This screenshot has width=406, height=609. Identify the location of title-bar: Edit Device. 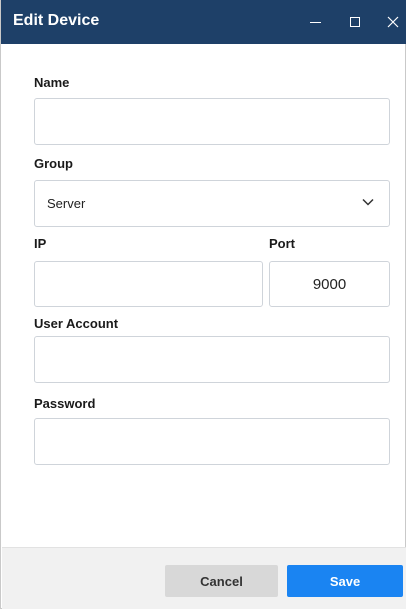
(203, 22).